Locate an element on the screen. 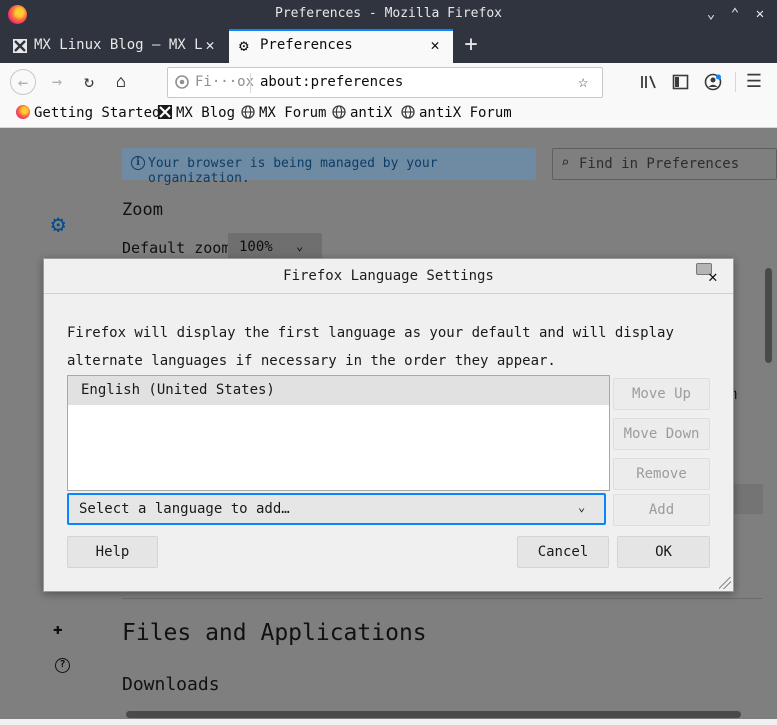 The image size is (777, 725). dialog-title: Firefox Language Settings is located at coordinates (388, 276).